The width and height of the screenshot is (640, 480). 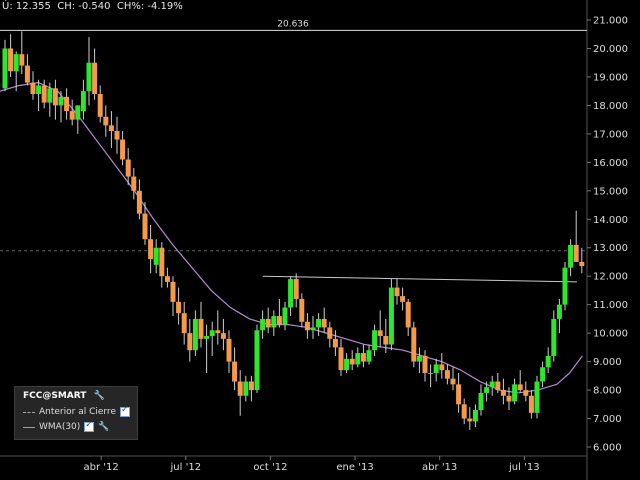 What do you see at coordinates (92, 6) in the screenshot?
I see `price-status-readout: Ú: 12.355 CH: -0.540 CH%: -4.19%` at bounding box center [92, 6].